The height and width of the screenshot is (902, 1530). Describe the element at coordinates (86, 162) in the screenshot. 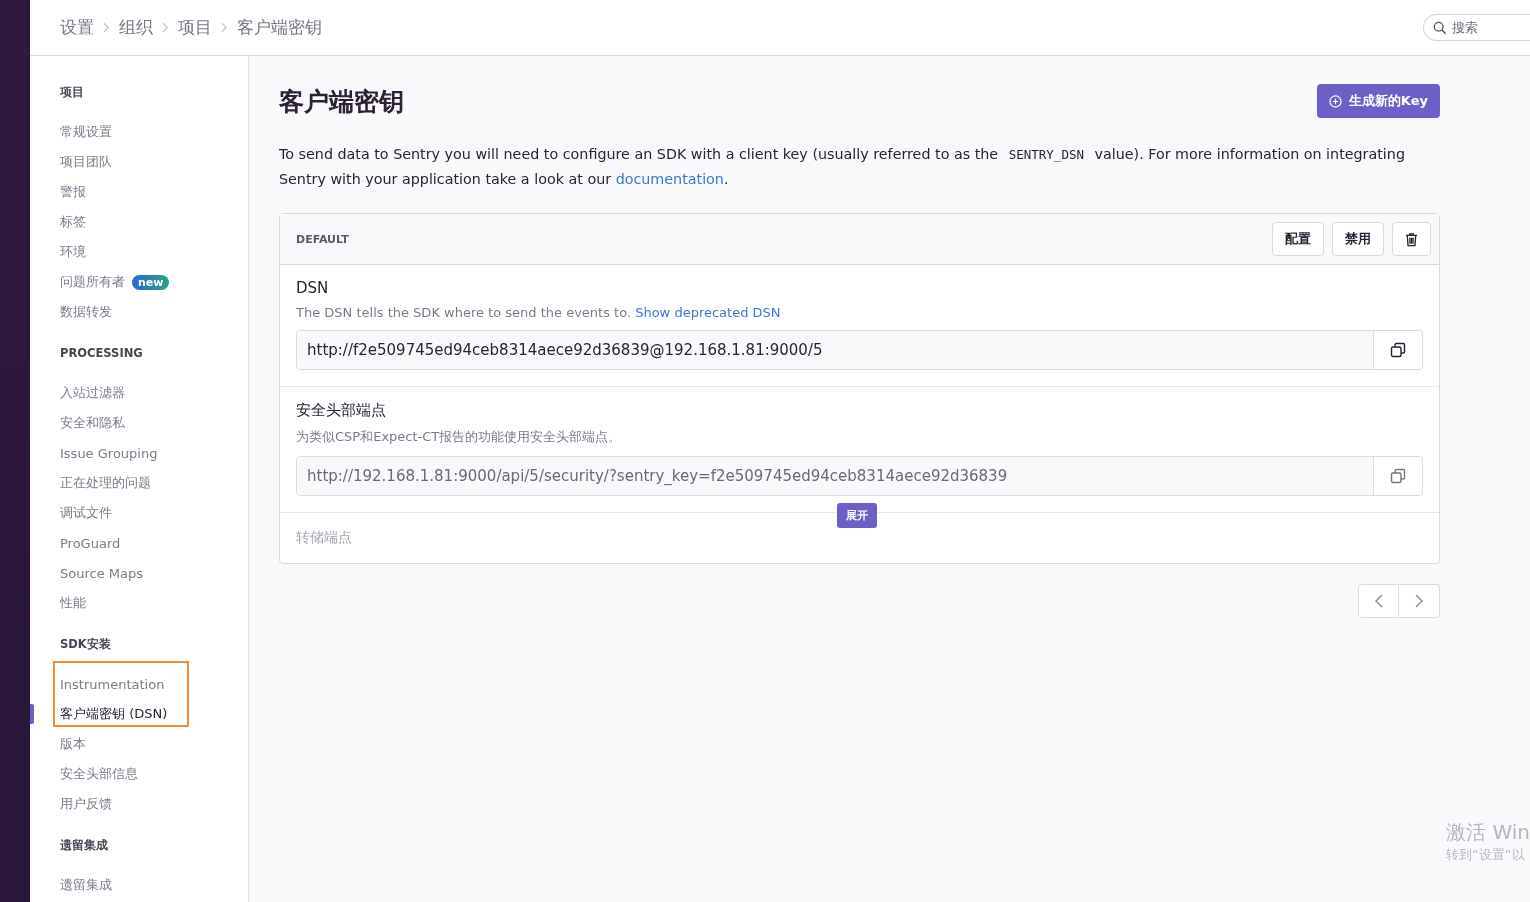

I see `sidebar-item: 项目团队` at that location.